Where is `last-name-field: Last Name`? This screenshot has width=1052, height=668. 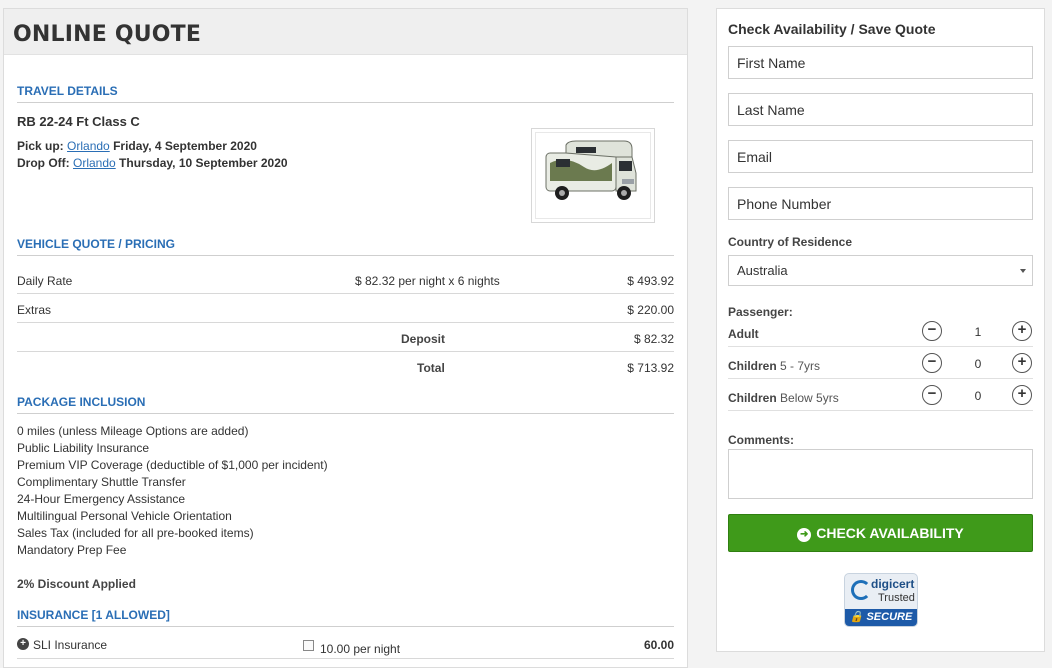 last-name-field: Last Name is located at coordinates (880, 109).